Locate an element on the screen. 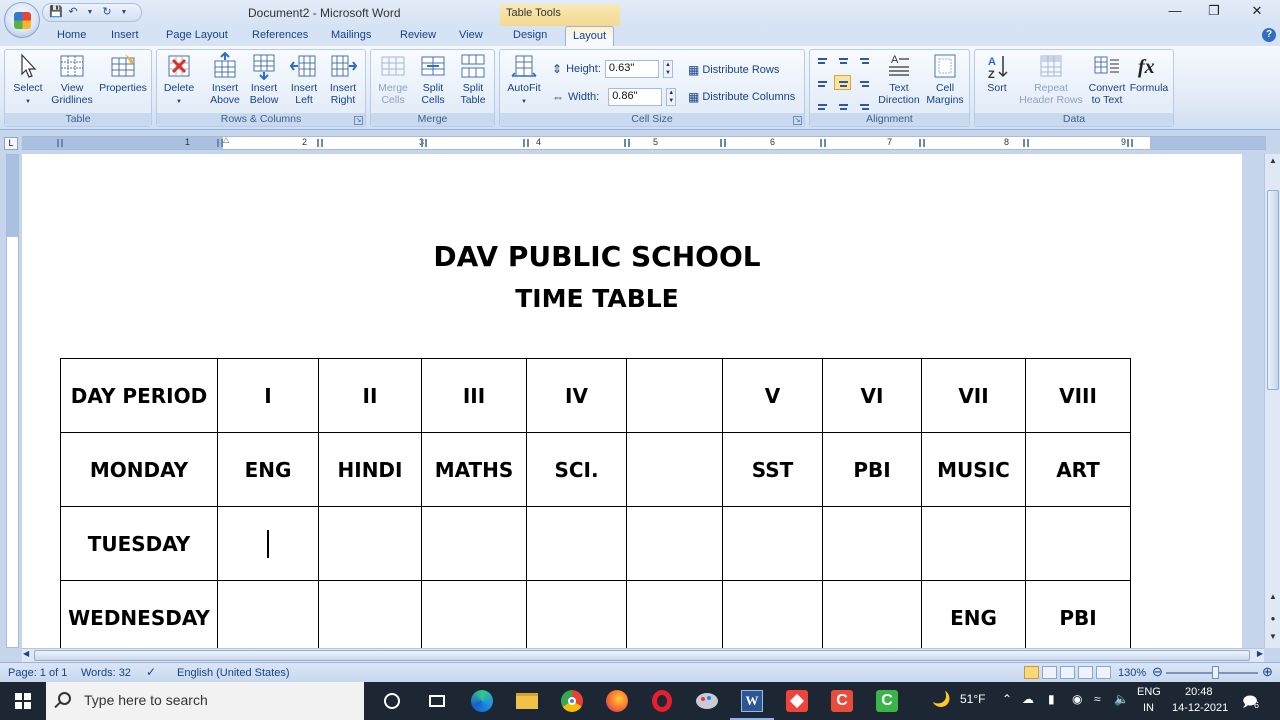 Image resolution: width=1280 pixels, height=720 pixels. office-button is located at coordinates (22, 20).